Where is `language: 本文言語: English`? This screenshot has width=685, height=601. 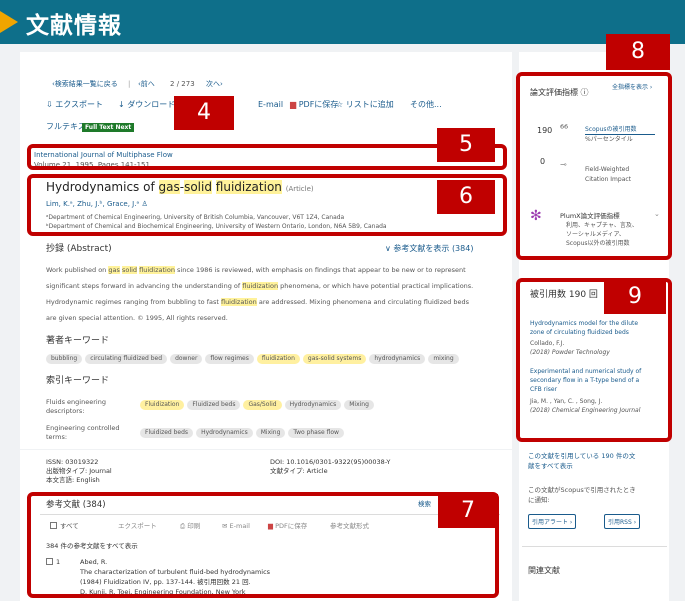
language: 本文言語: English is located at coordinates (73, 480).